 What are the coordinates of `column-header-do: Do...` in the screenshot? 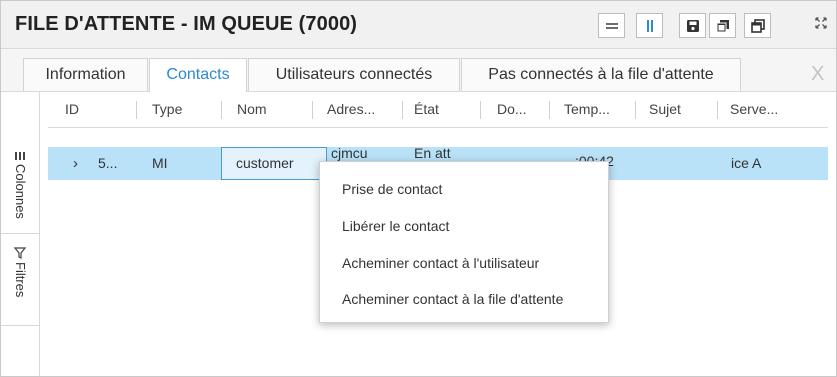 It's located at (512, 109).